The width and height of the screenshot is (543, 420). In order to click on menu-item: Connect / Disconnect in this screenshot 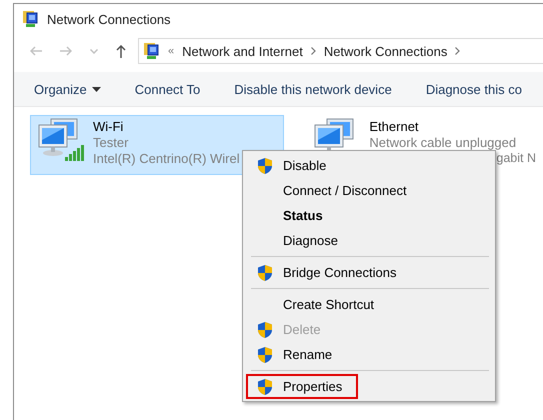, I will do `click(367, 190)`.